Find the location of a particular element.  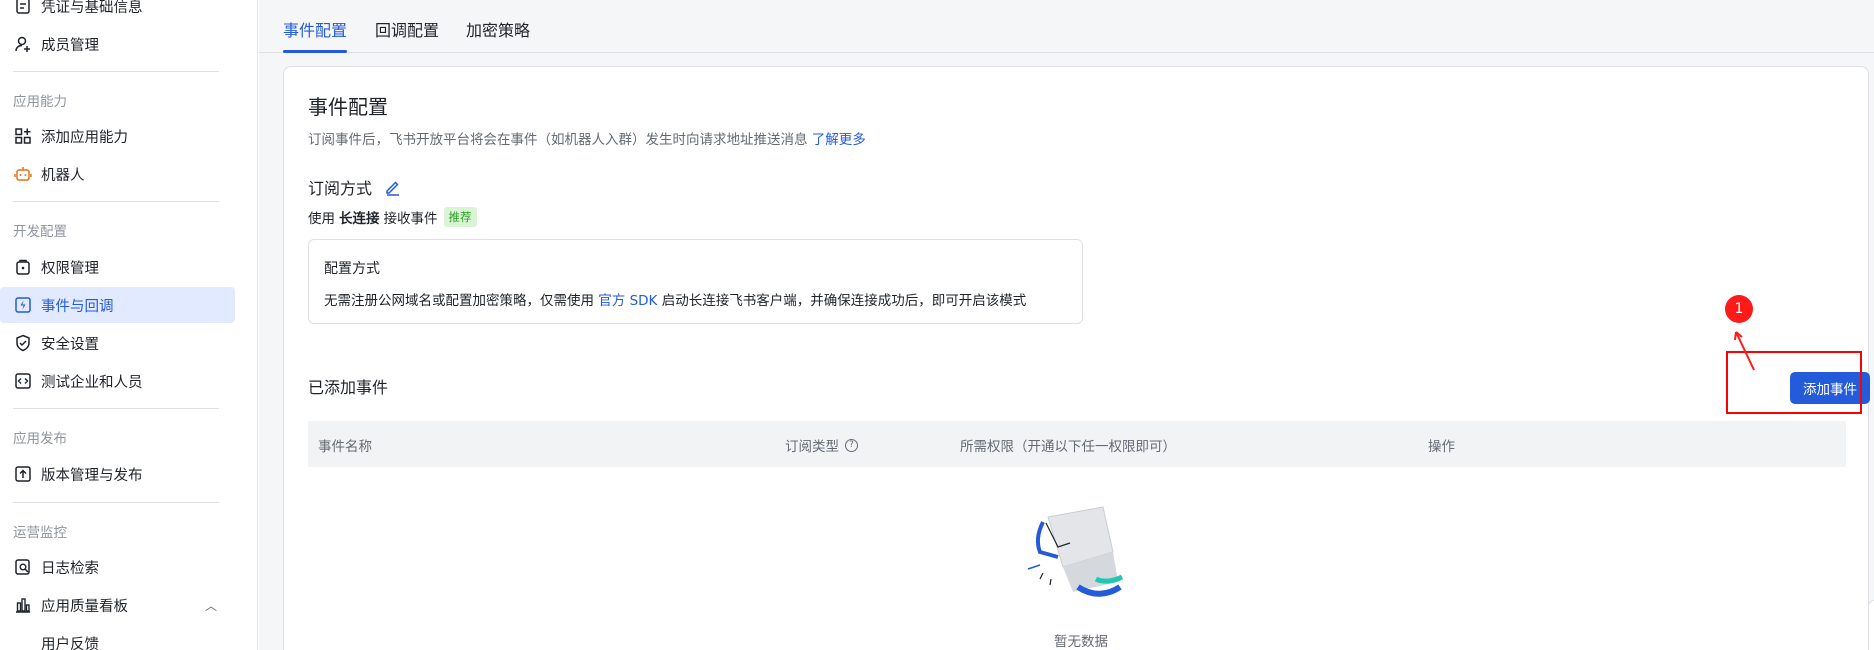

sidebar-item-label: 权限管理 is located at coordinates (70, 268).